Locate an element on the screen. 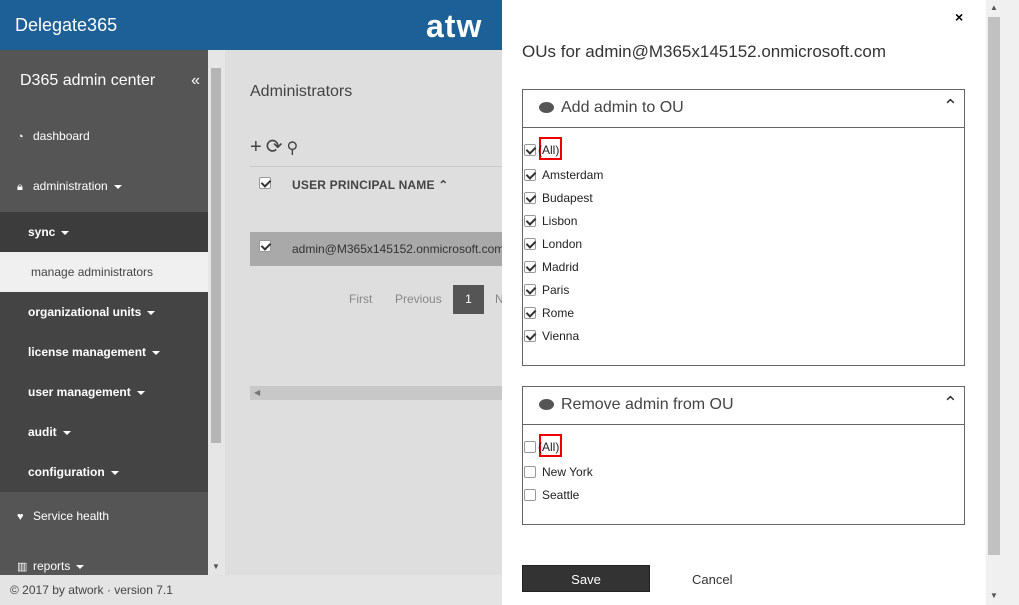 The width and height of the screenshot is (1019, 605). sidebar-item-label: user management is located at coordinates (79, 392).